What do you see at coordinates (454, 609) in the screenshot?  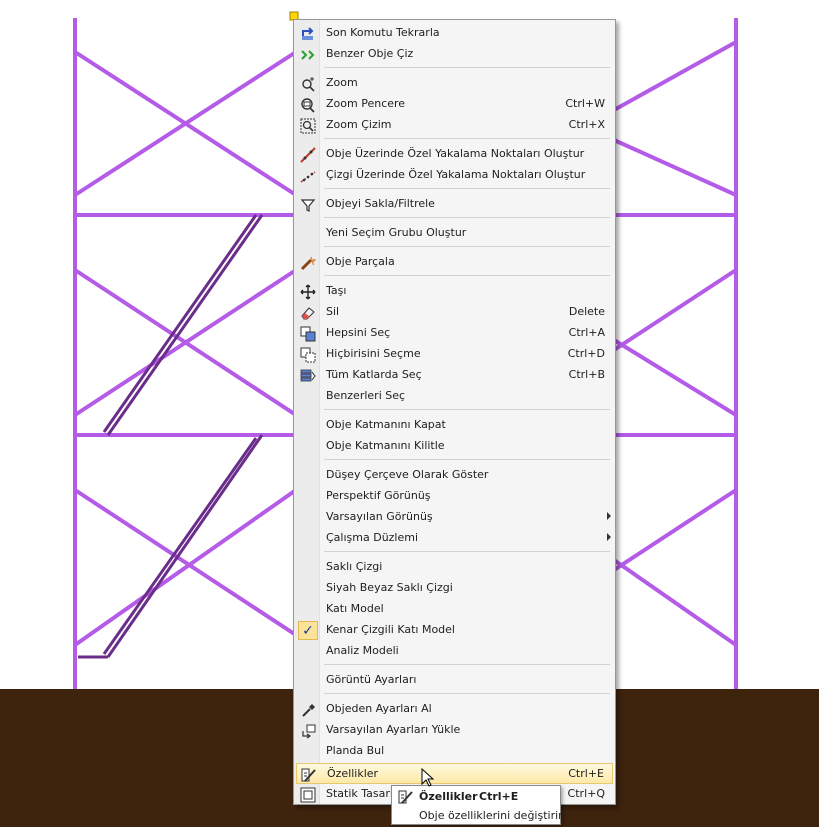 I see `menu-item-solid-model: Katı Model` at bounding box center [454, 609].